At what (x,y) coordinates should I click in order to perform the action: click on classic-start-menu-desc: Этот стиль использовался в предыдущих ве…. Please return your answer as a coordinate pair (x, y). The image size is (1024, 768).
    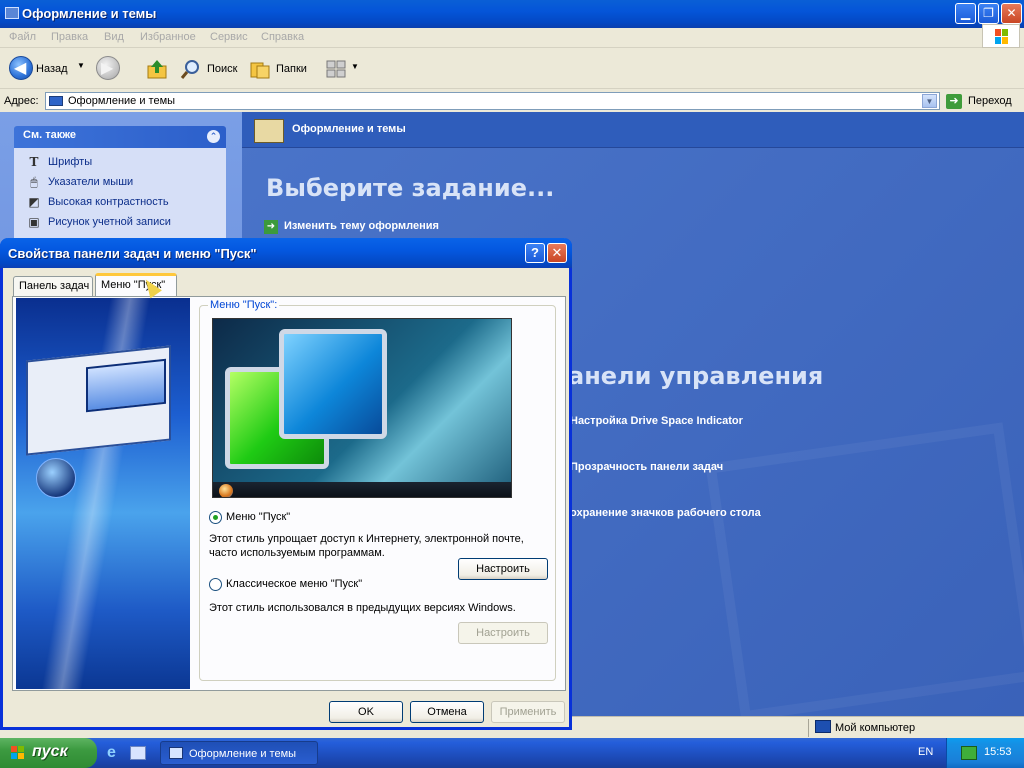
    Looking at the image, I should click on (362, 608).